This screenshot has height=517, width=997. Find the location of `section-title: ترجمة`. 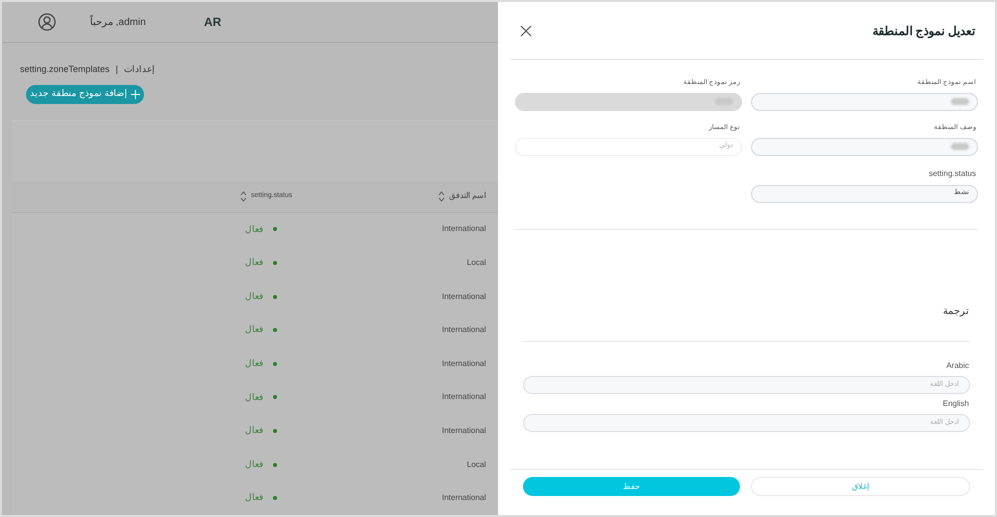

section-title: ترجمة is located at coordinates (746, 323).